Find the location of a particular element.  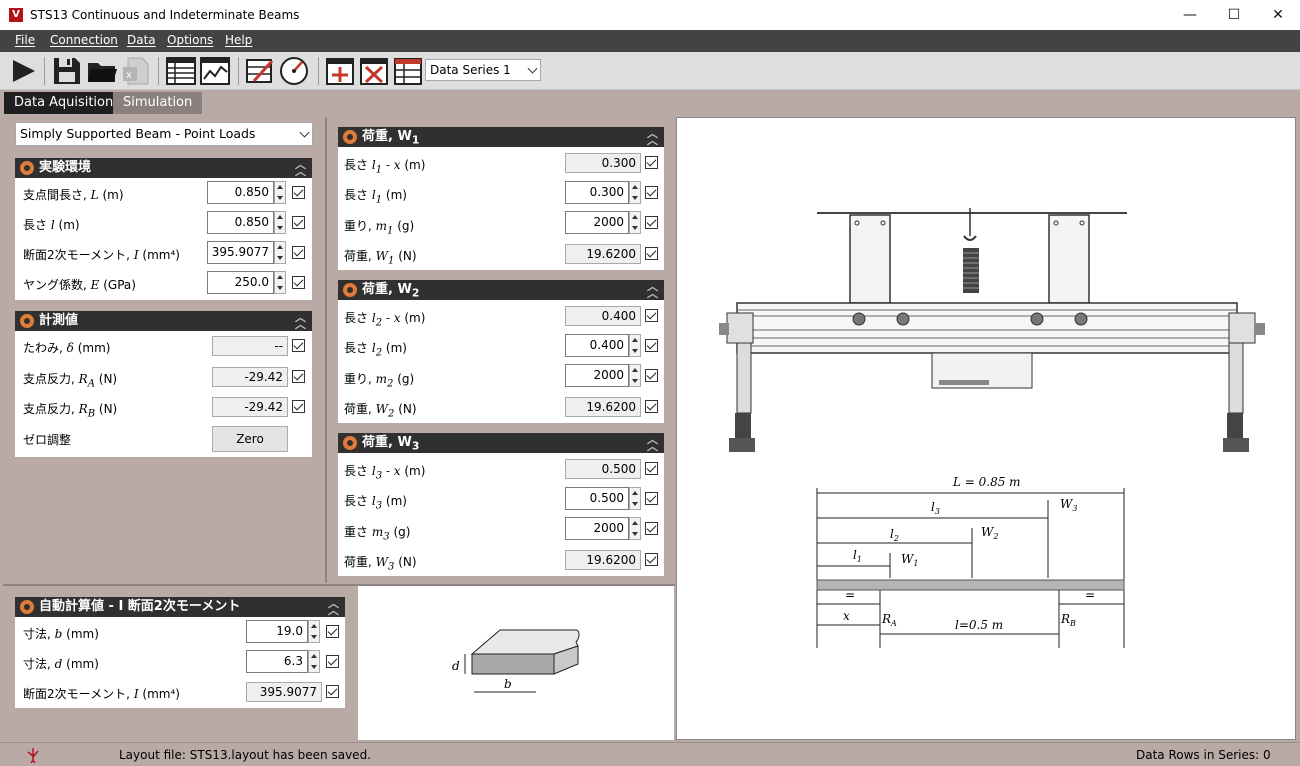

table-view-icon is located at coordinates (181, 71).